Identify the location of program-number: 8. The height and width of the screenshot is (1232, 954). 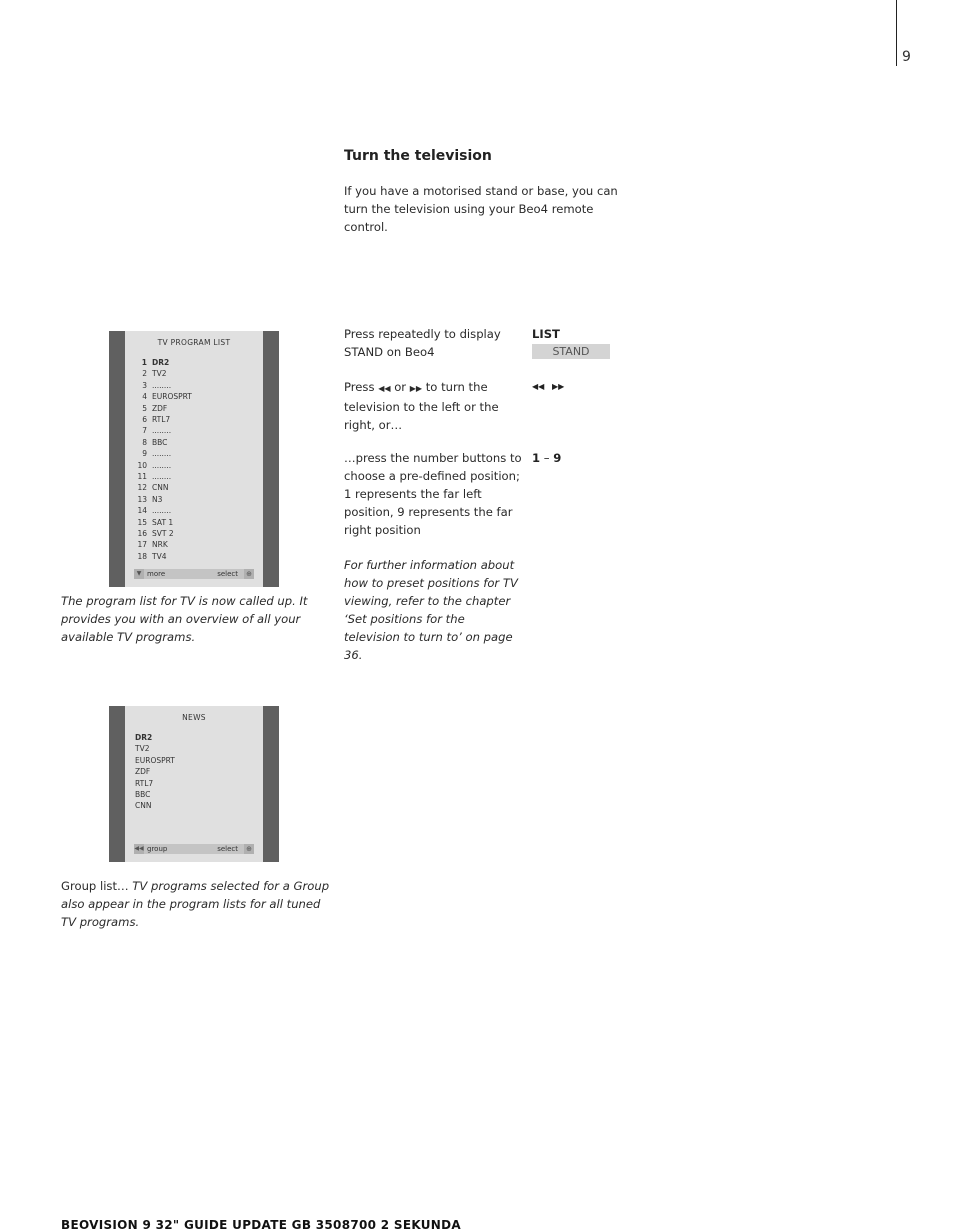
(144, 442).